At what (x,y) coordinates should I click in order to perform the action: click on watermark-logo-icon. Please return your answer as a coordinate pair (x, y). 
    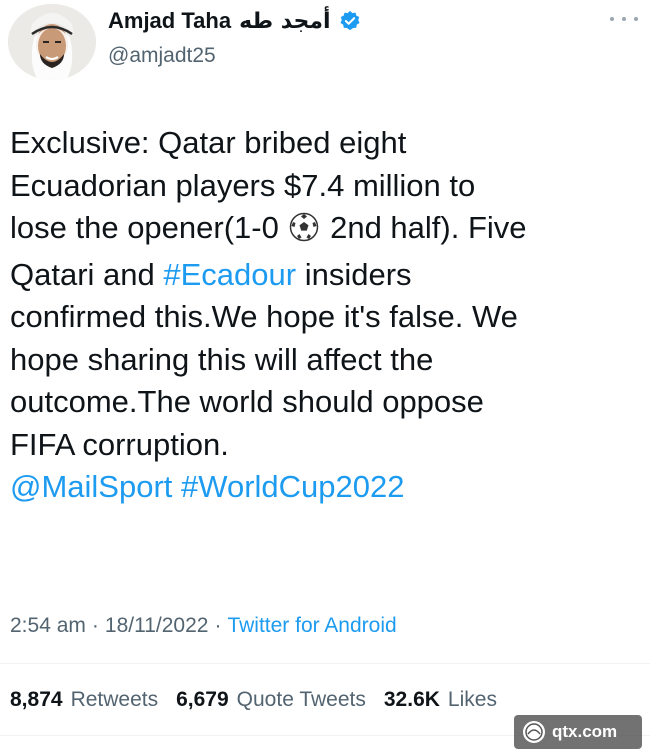
    Looking at the image, I should click on (534, 732).